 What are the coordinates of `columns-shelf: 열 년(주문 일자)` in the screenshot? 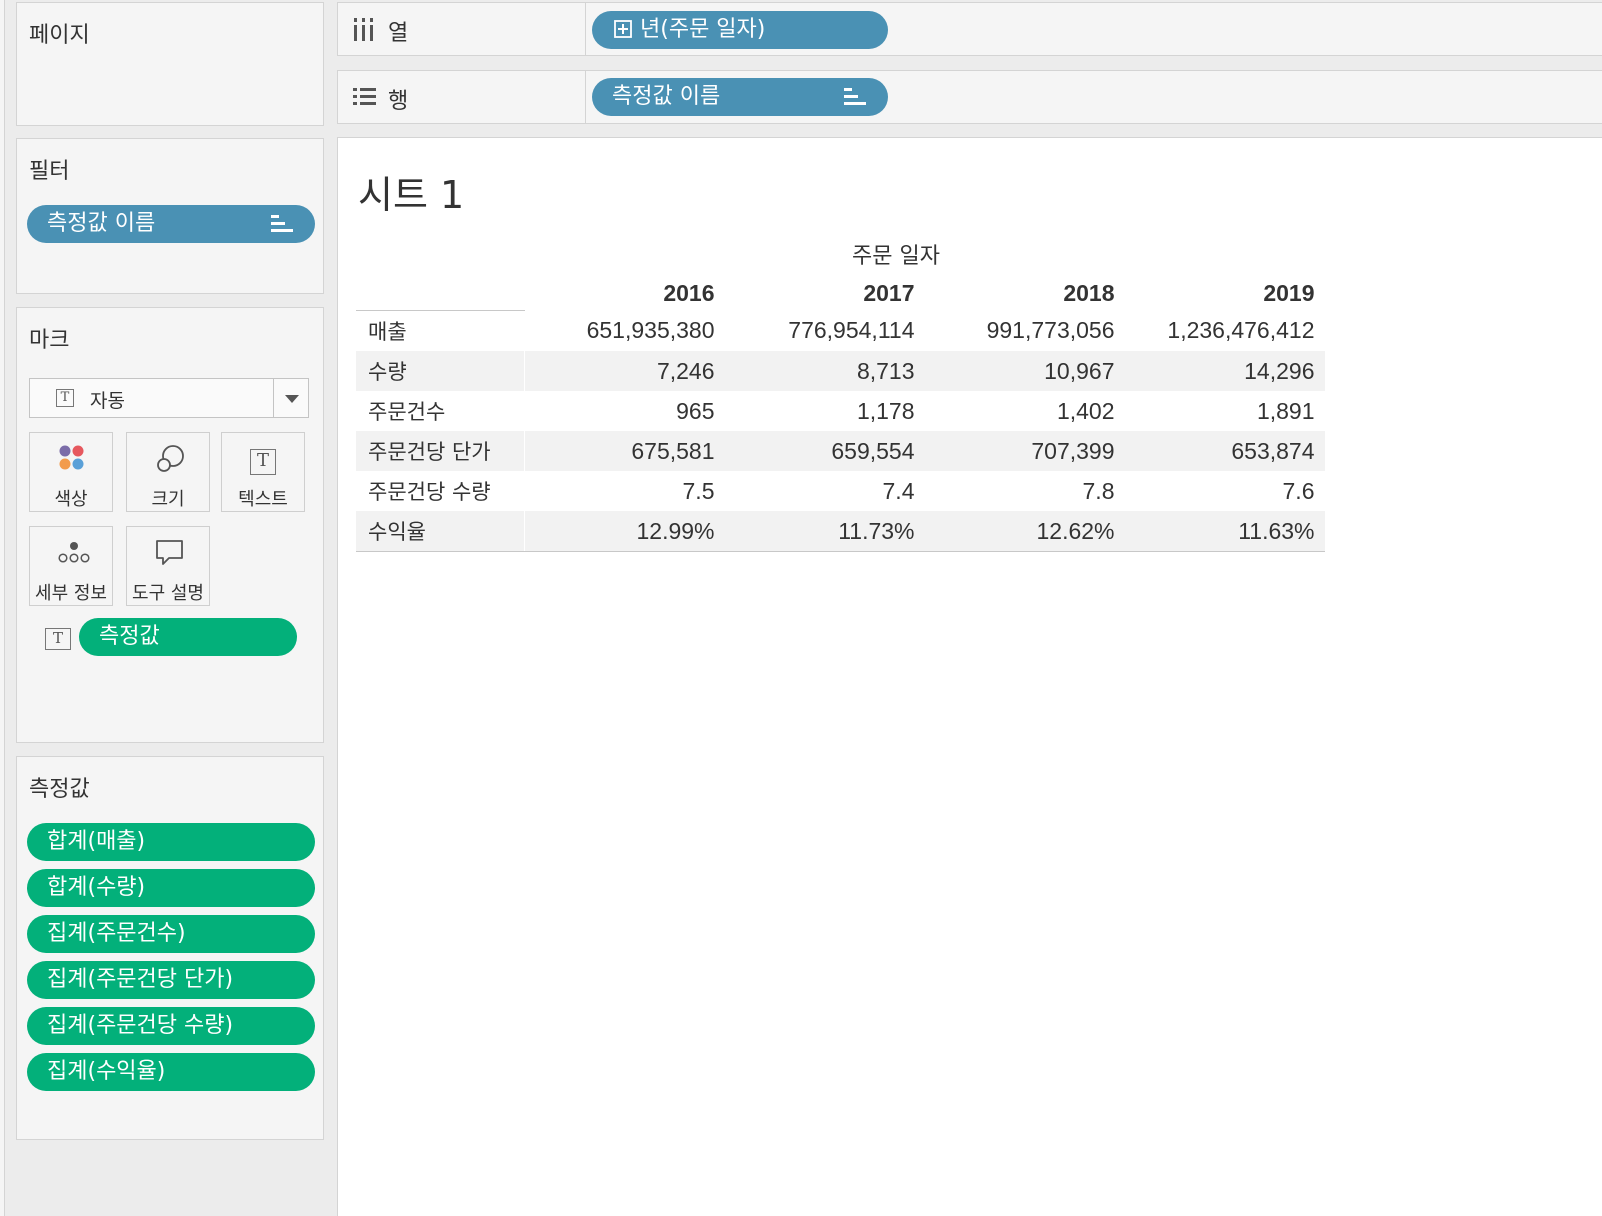 It's located at (969, 29).